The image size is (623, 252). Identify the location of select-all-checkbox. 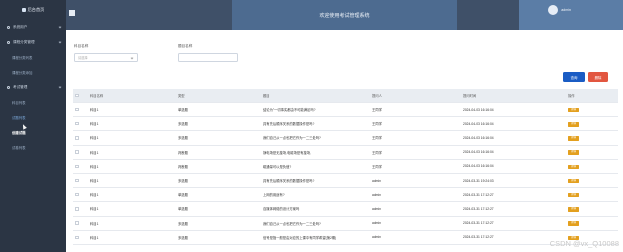
(77, 95).